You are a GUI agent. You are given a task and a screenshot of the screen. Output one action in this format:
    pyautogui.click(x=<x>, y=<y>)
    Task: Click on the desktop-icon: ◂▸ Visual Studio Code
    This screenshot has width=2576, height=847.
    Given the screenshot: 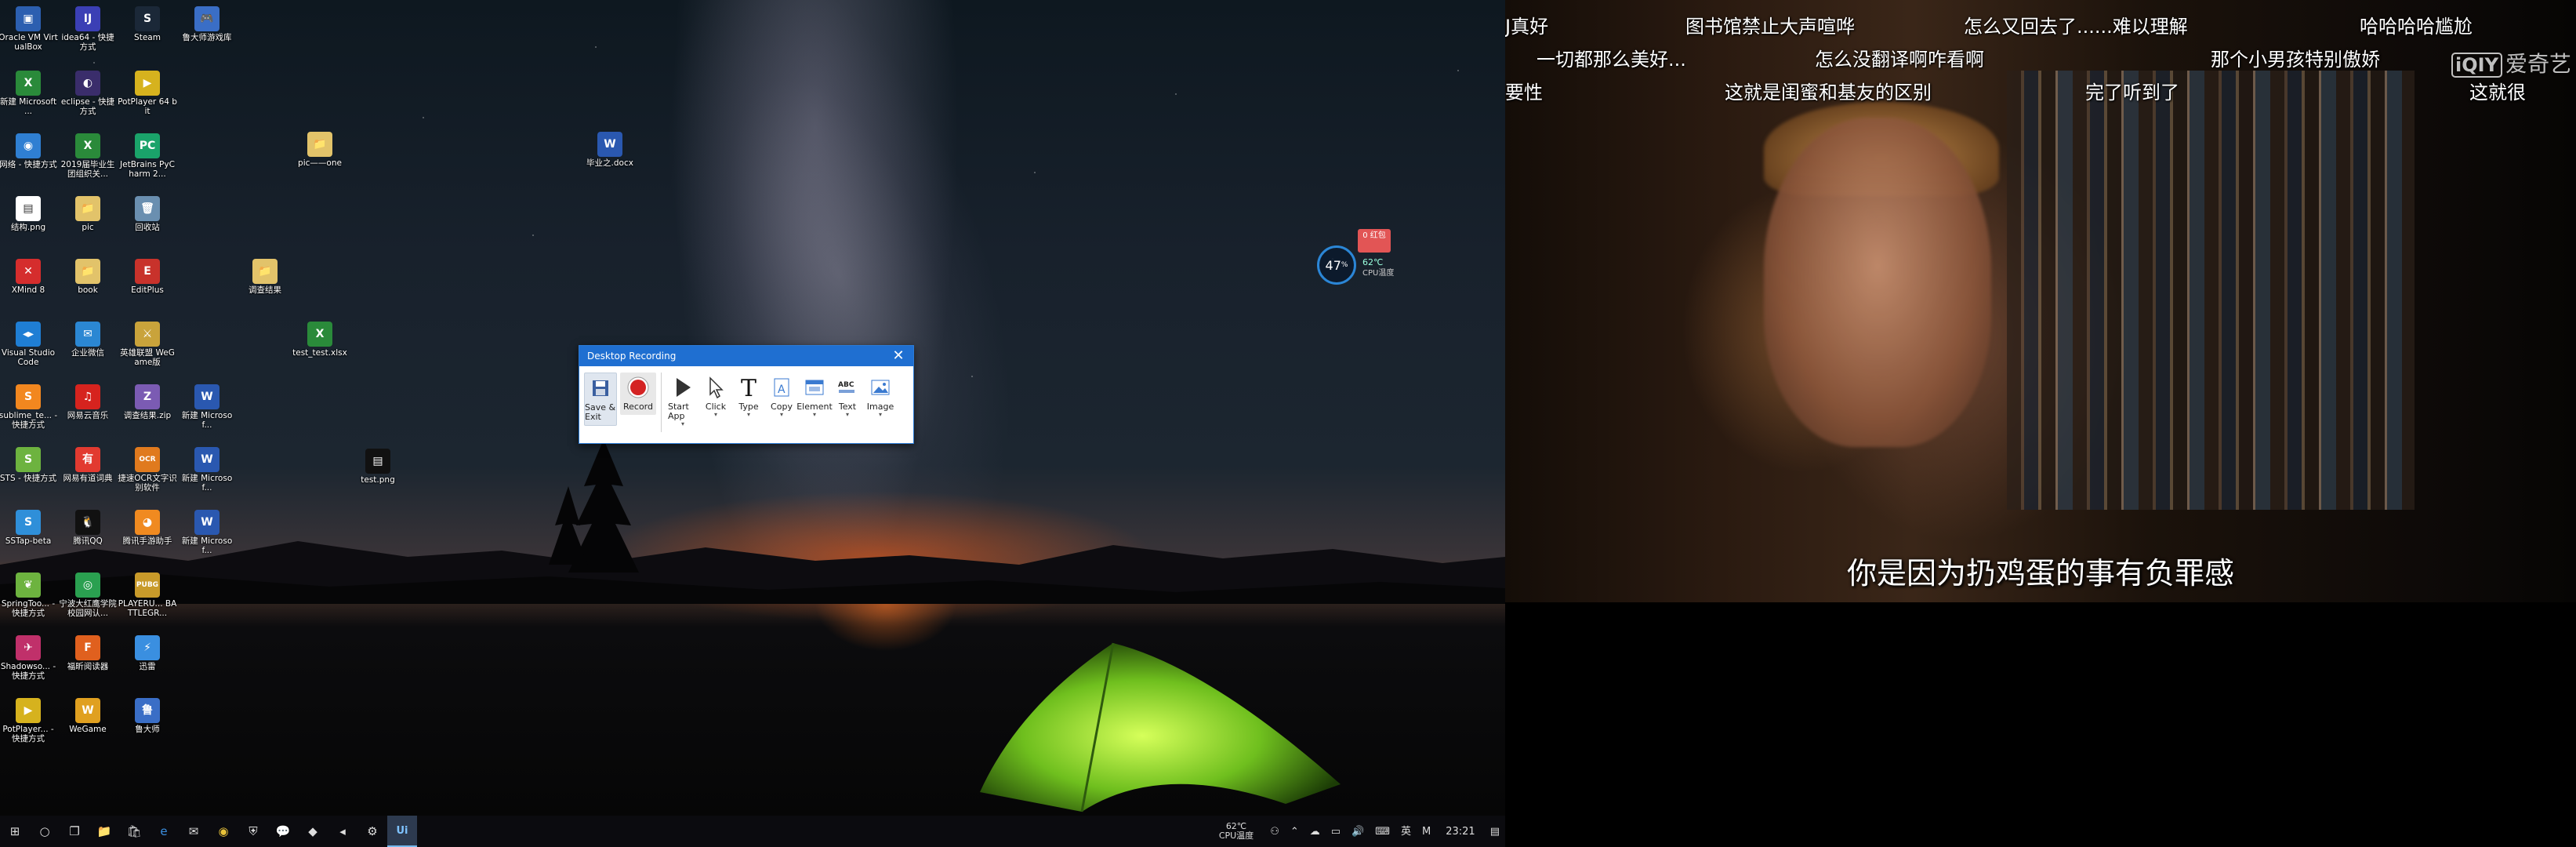 What is the action you would take?
    pyautogui.click(x=29, y=344)
    